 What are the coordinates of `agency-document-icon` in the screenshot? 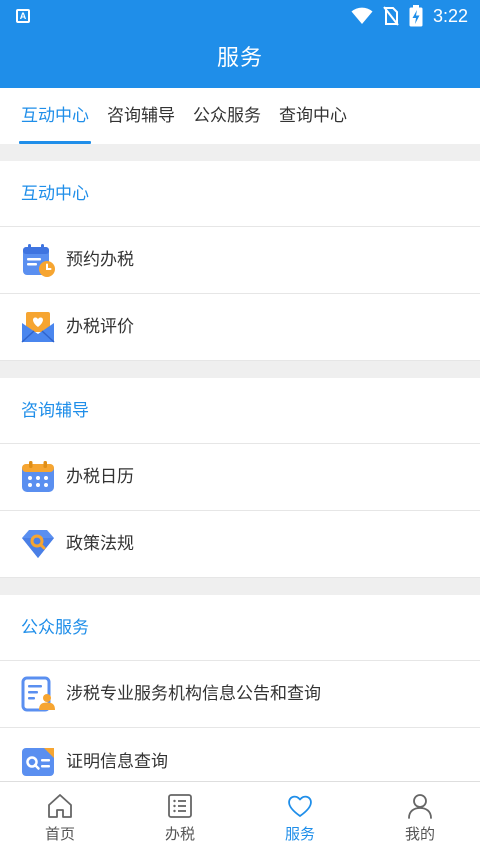 It's located at (38, 694).